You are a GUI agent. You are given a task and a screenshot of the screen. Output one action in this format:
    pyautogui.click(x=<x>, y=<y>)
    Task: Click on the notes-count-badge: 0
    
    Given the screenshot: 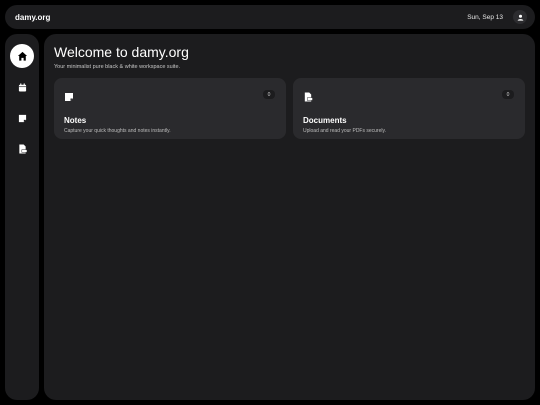 What is the action you would take?
    pyautogui.click(x=269, y=94)
    